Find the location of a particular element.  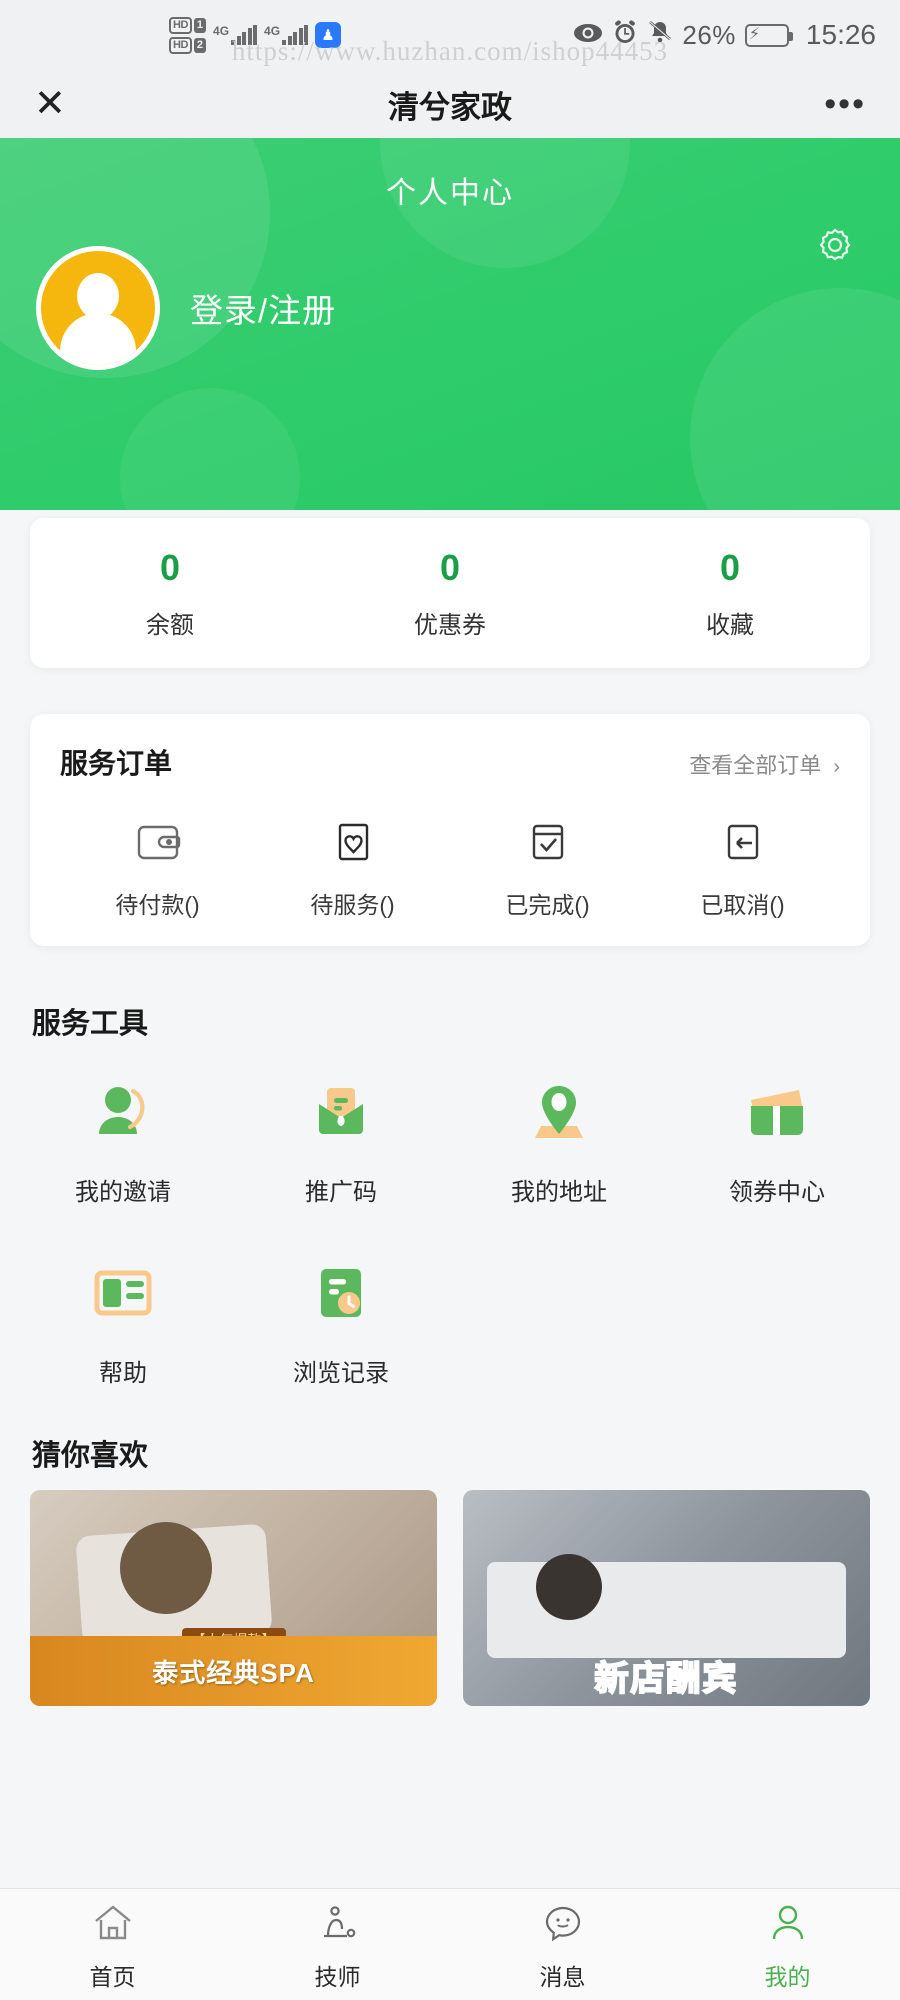

hero-title: 个人中心 is located at coordinates (450, 193).